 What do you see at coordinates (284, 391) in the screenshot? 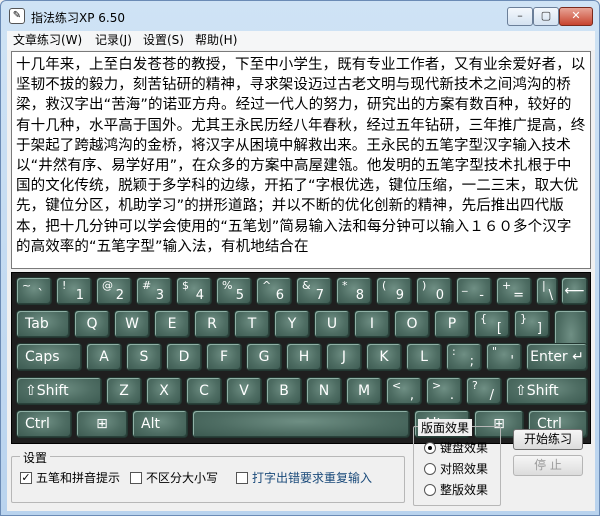
I see `key-b: B` at bounding box center [284, 391].